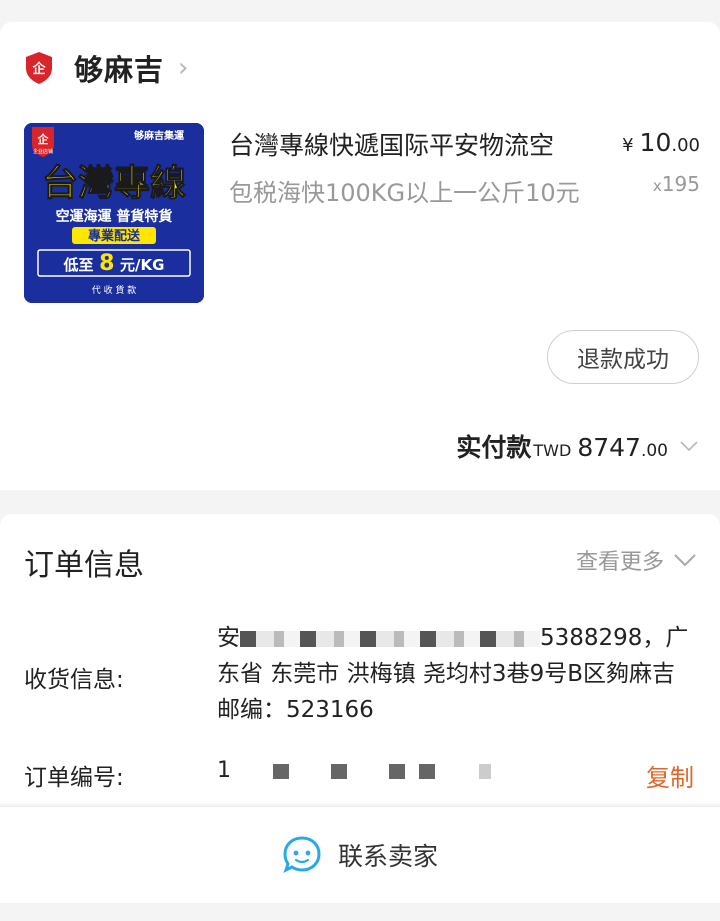 The height and width of the screenshot is (921, 720). Describe the element at coordinates (142, 265) in the screenshot. I see `product-image-line3-suffix: 元/KG` at that location.